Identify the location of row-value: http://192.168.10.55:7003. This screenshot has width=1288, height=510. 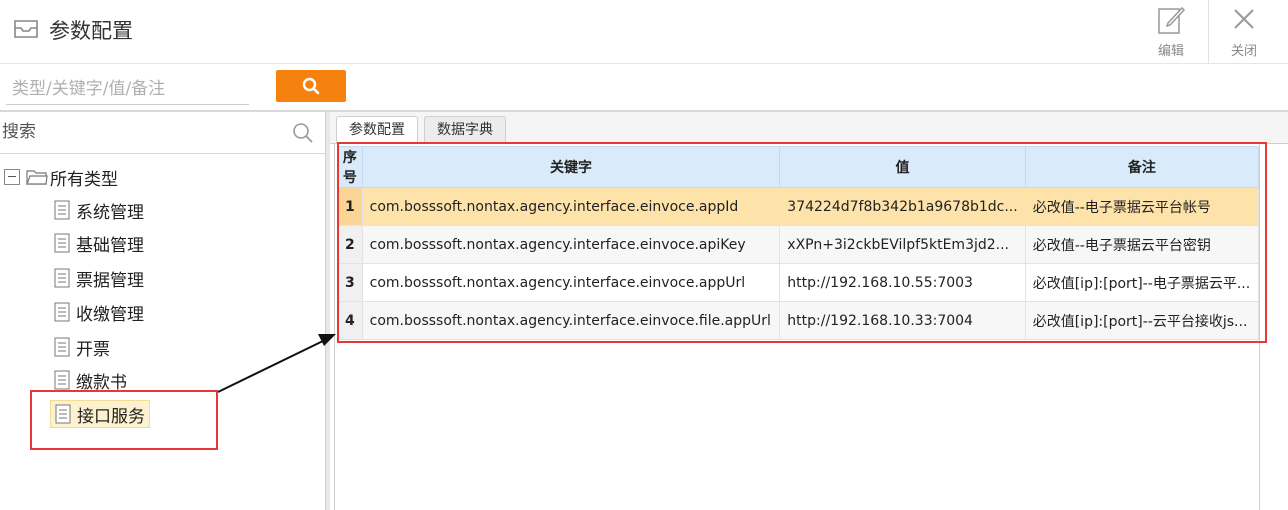
(902, 282).